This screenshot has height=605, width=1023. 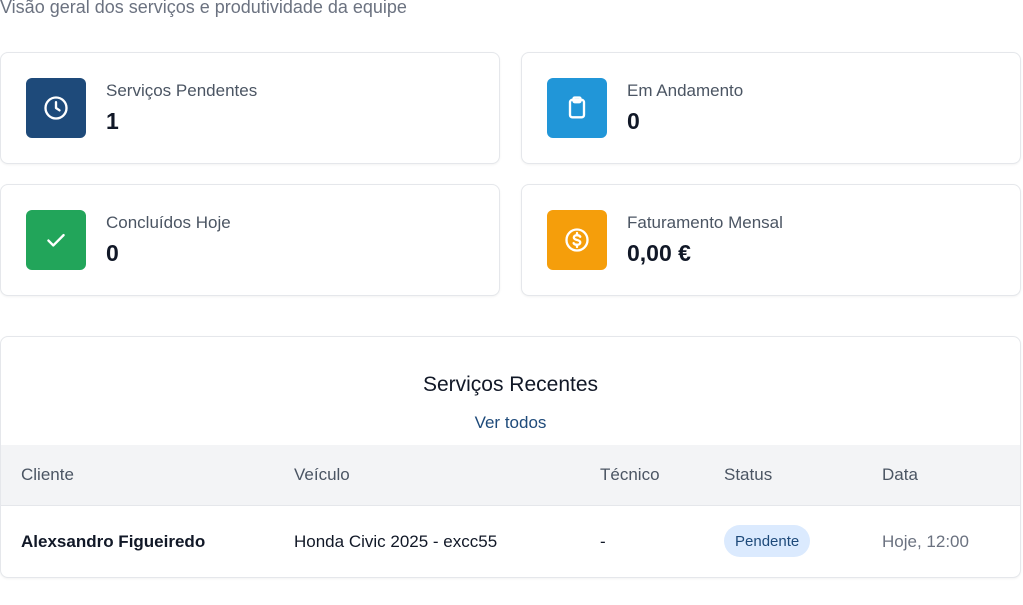 What do you see at coordinates (112, 121) in the screenshot?
I see `stat-value: 1` at bounding box center [112, 121].